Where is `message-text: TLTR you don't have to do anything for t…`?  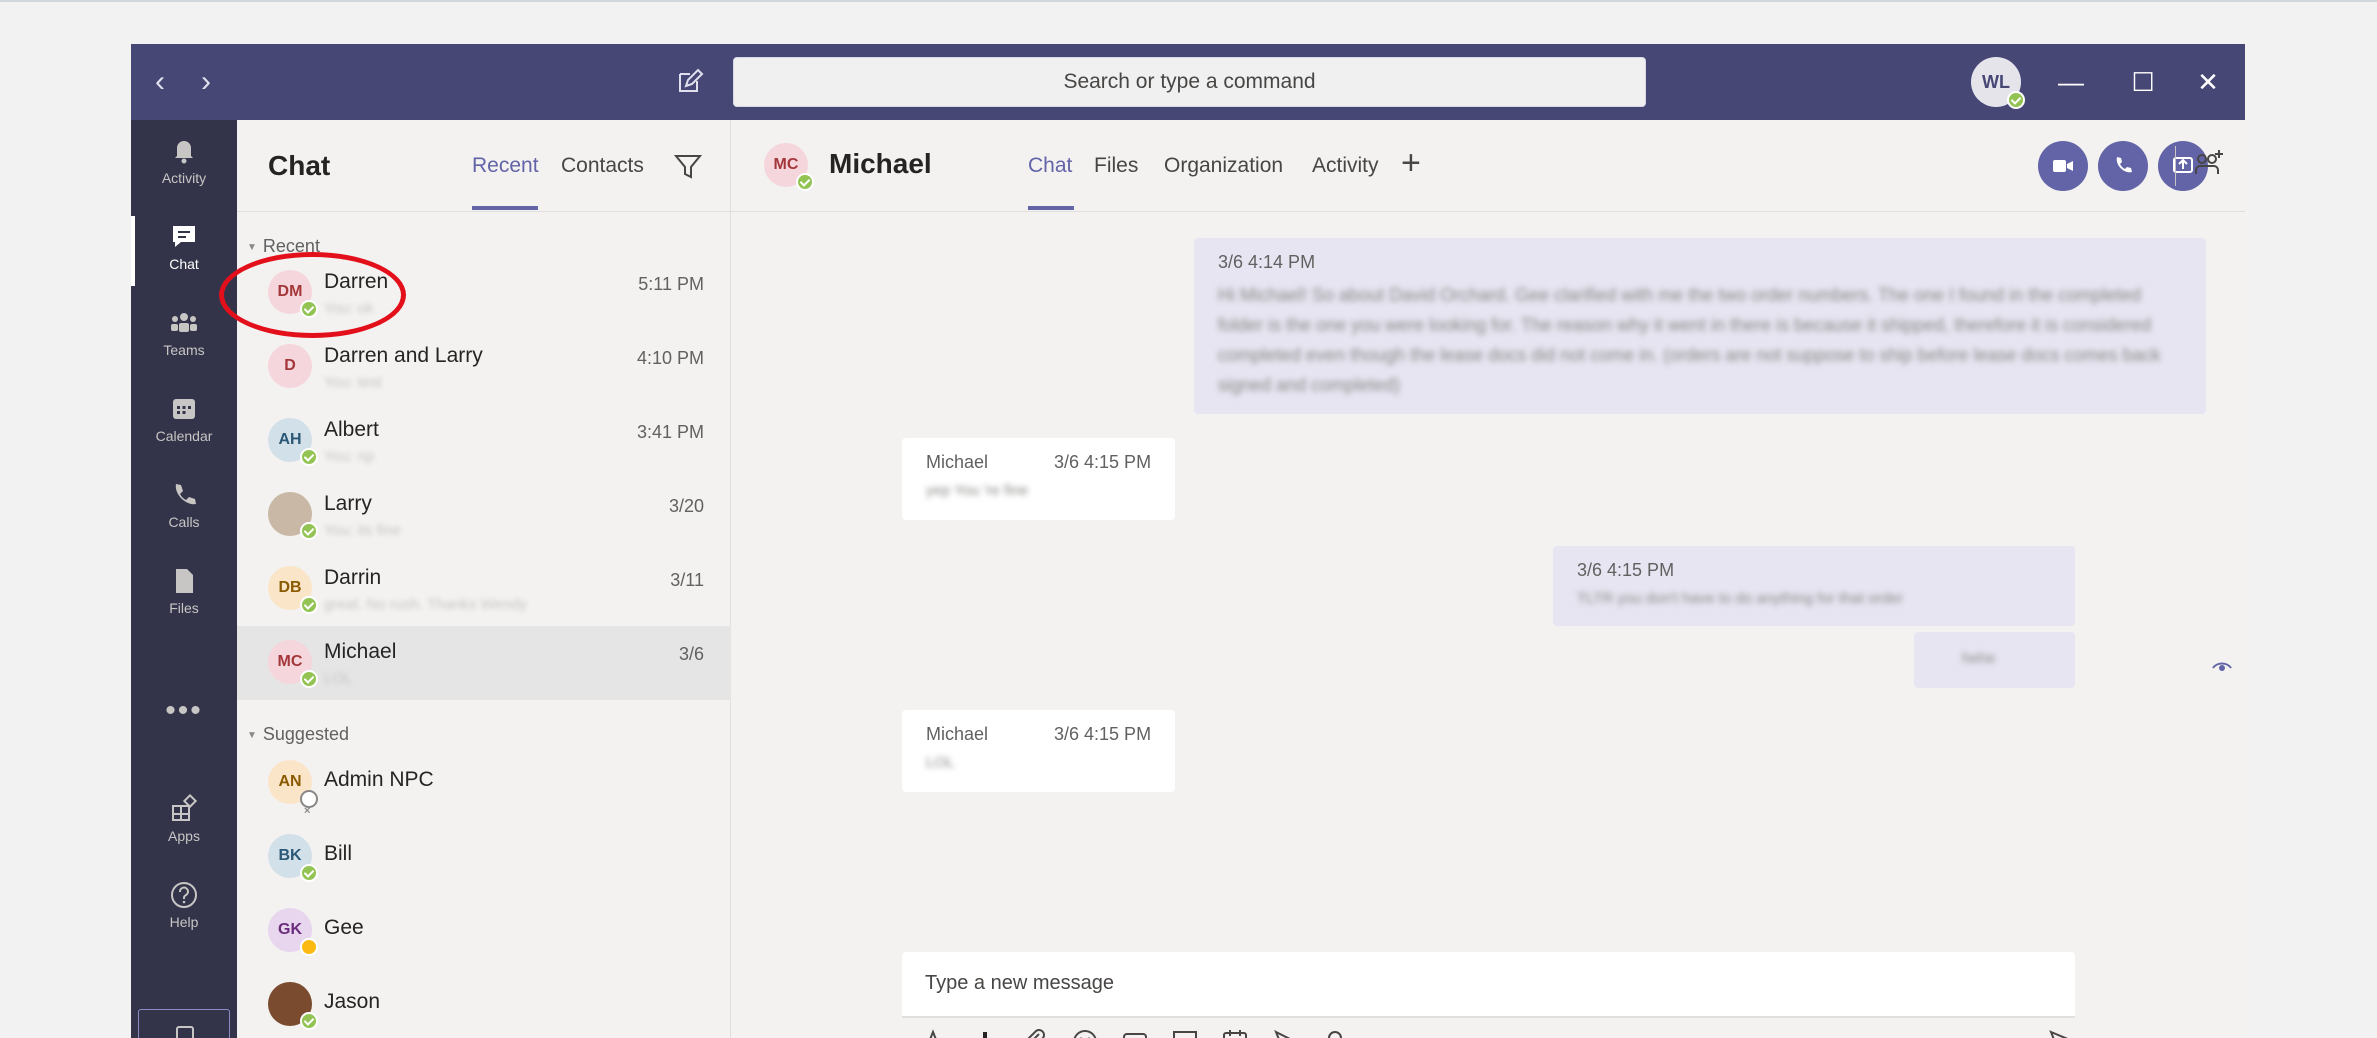
message-text: TLTR you don't have to do anything for t… is located at coordinates (1740, 598).